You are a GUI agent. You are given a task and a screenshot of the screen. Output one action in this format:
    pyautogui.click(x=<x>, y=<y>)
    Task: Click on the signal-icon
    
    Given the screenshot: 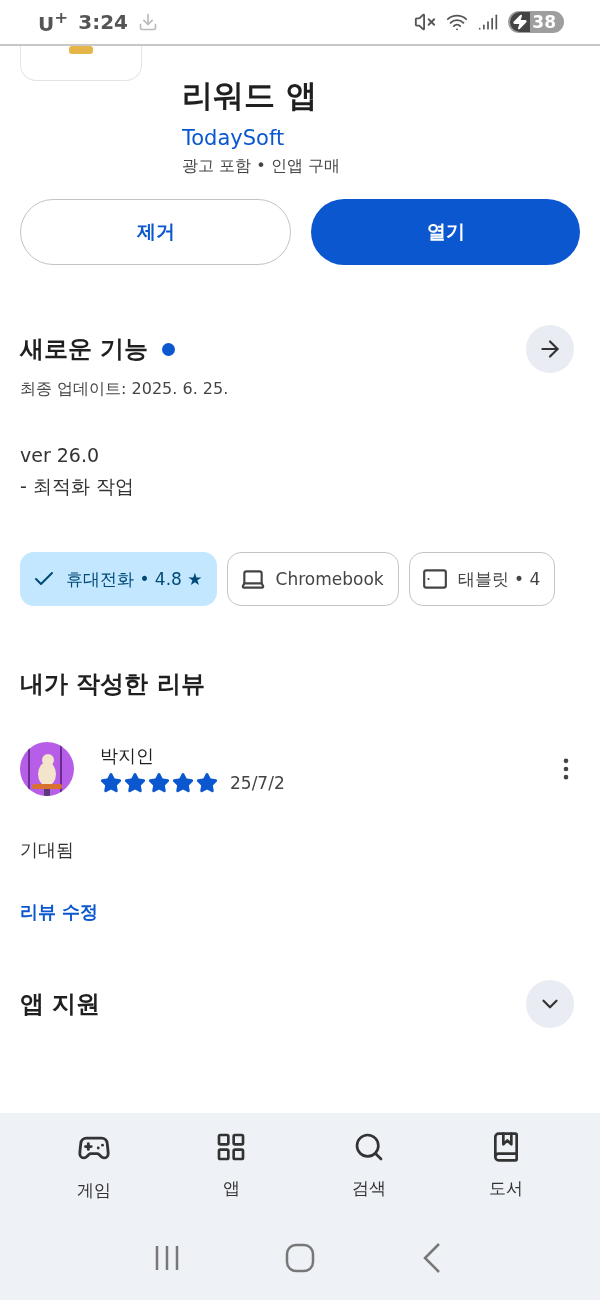 What is the action you would take?
    pyautogui.click(x=488, y=22)
    